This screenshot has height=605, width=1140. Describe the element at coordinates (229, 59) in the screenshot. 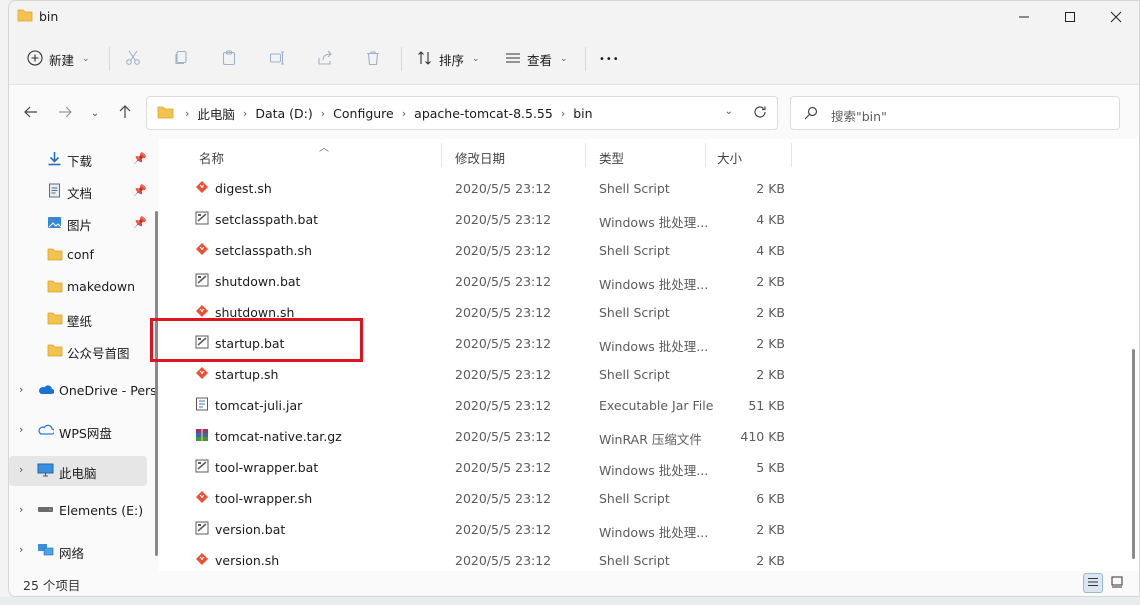

I see `paste-button` at that location.